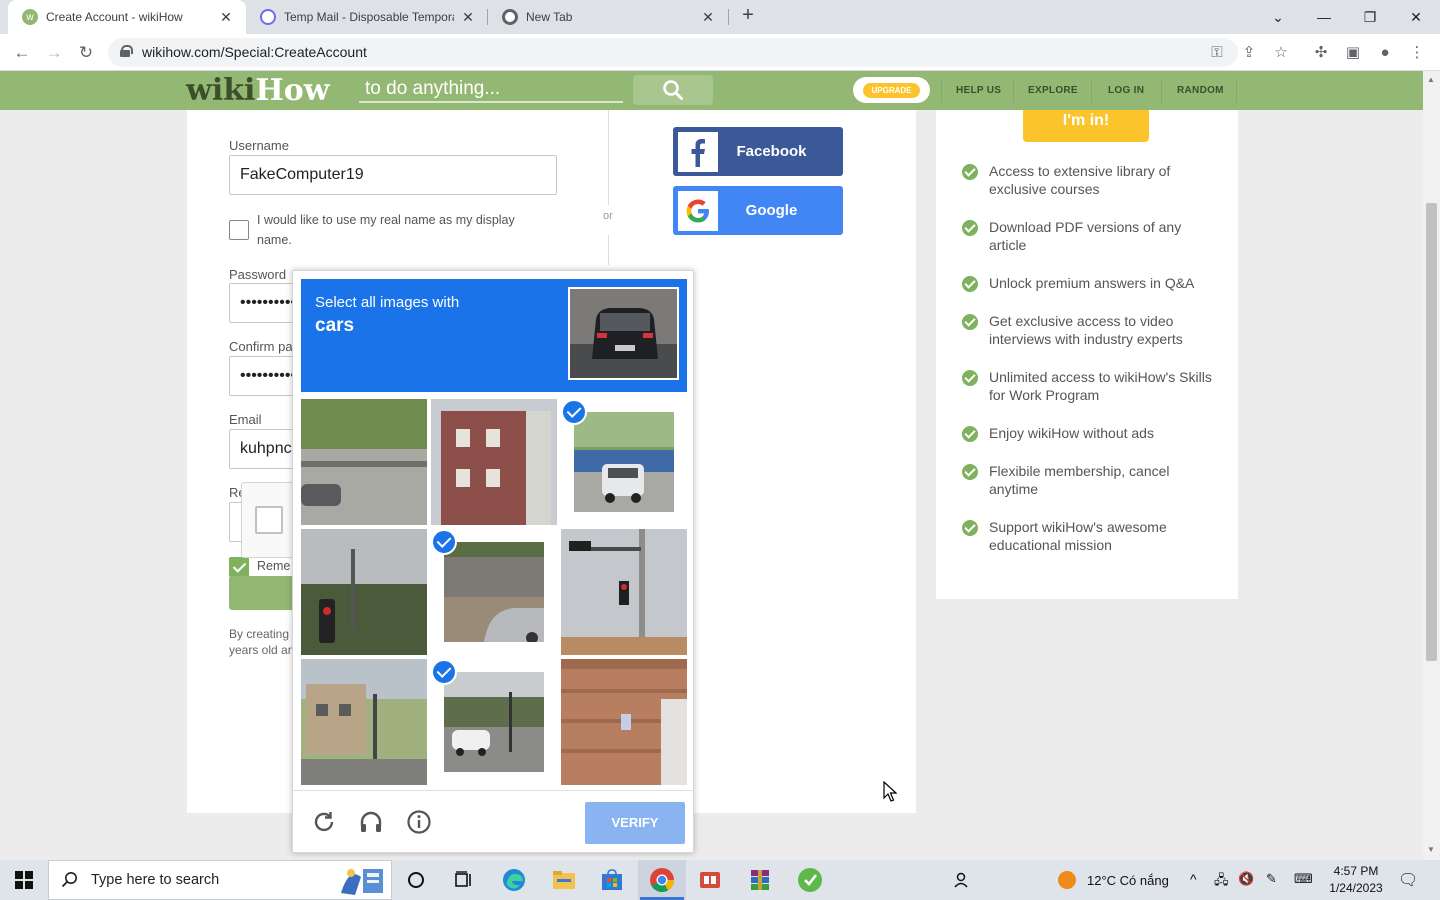 This screenshot has height=900, width=1440. I want to click on forward-arrow-icon: →, so click(54, 53).